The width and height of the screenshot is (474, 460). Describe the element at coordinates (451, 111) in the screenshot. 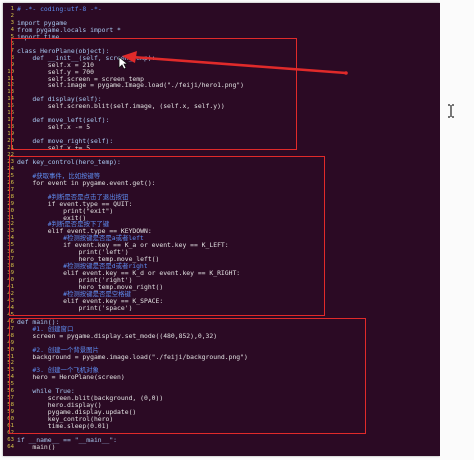

I see `ibeam-cursor-icon` at that location.